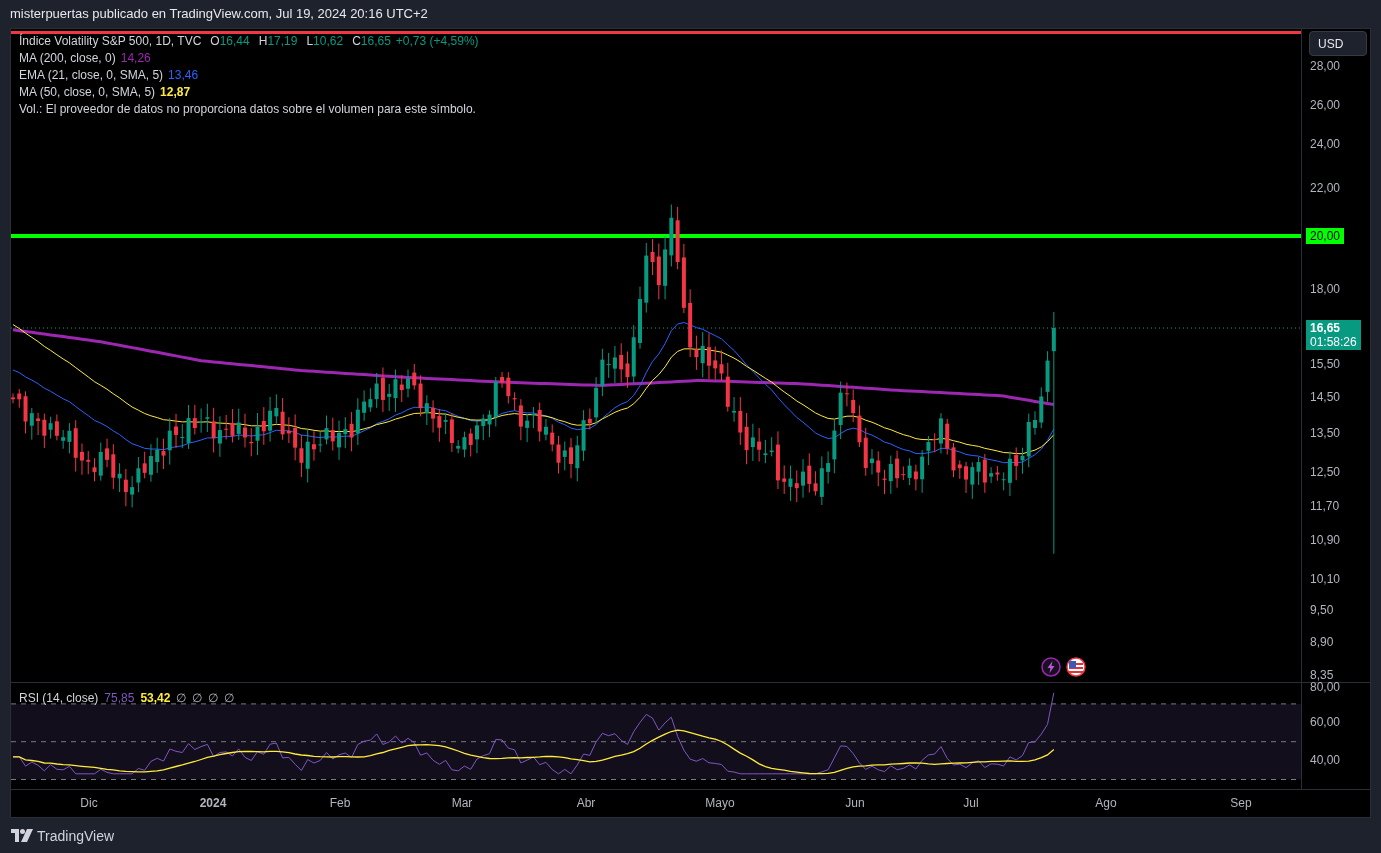 This screenshot has height=853, width=1381. Describe the element at coordinates (1325, 105) in the screenshot. I see `price-axis-label: 26,00` at that location.